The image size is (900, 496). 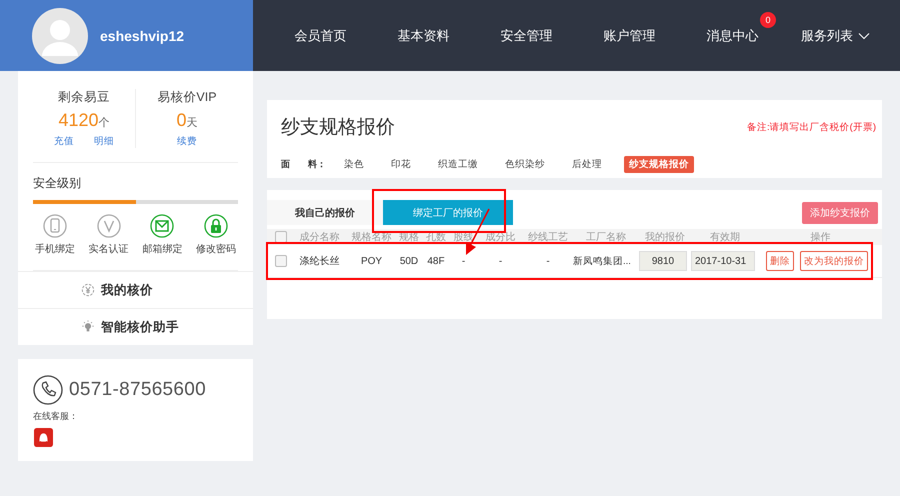 What do you see at coordinates (64, 141) in the screenshot?
I see `link: 充值` at bounding box center [64, 141].